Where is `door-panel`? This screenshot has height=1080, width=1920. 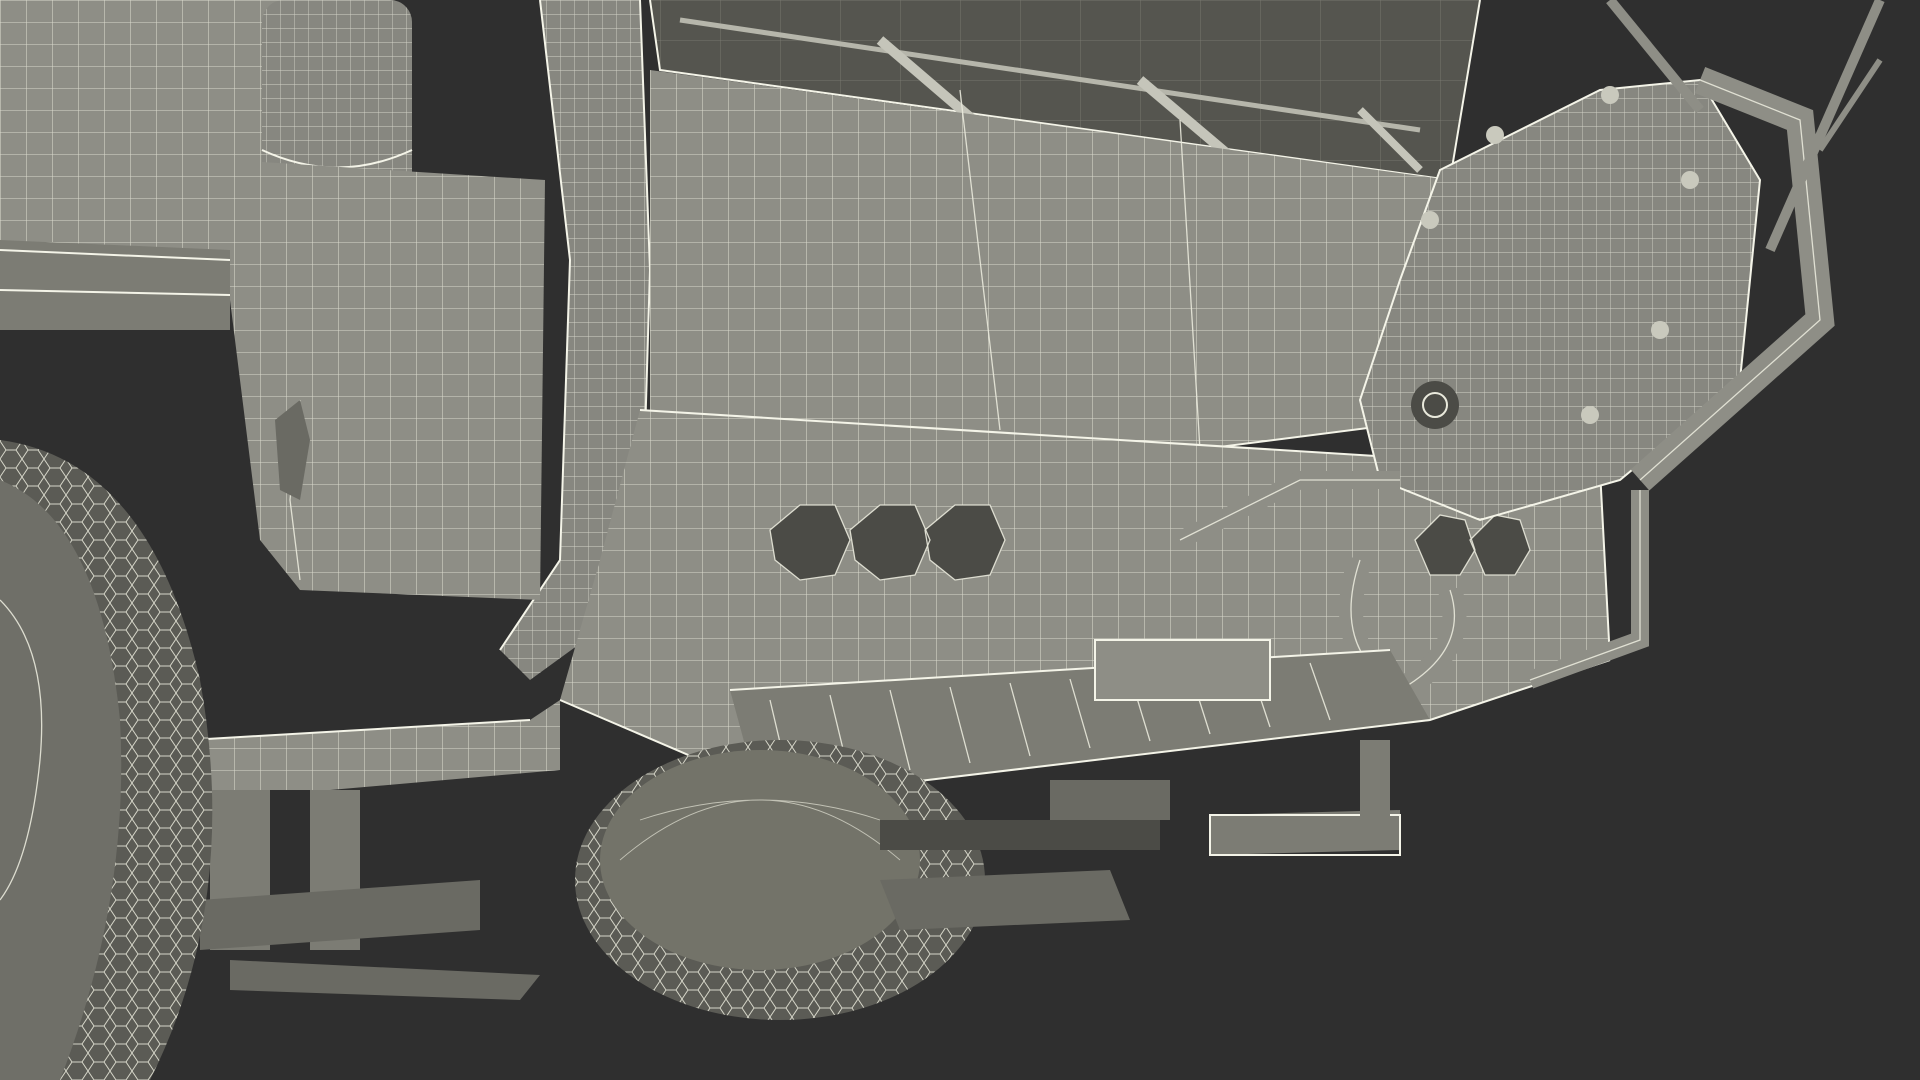
door-panel is located at coordinates (387, 380).